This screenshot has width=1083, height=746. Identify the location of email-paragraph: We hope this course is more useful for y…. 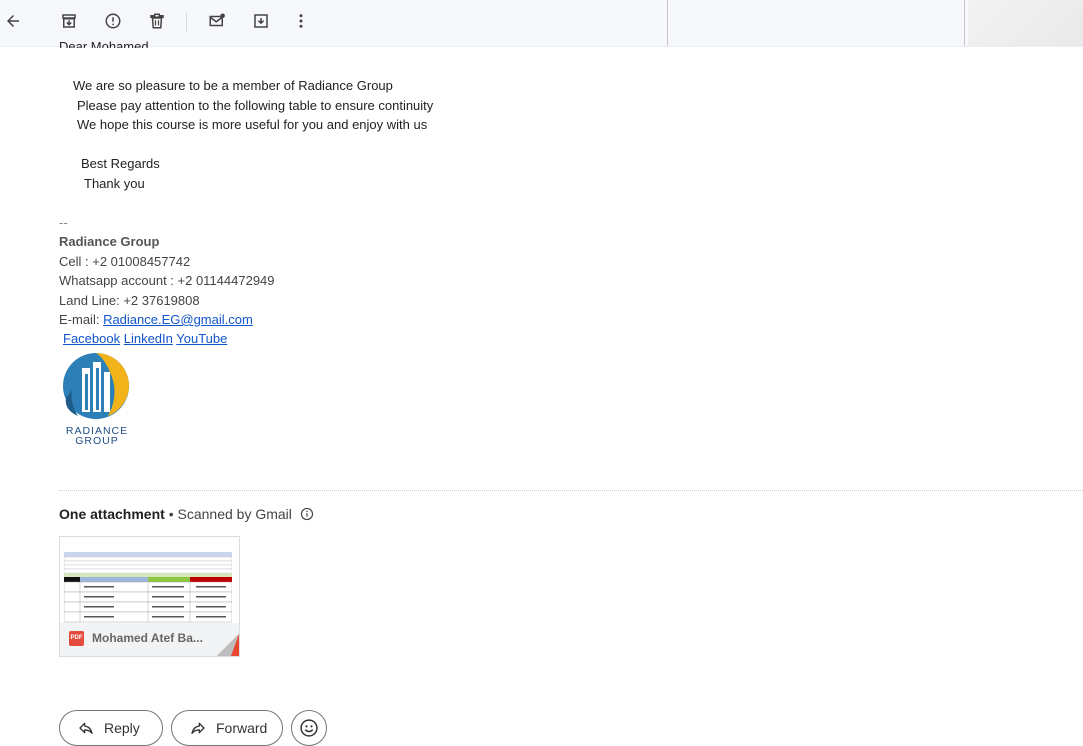
(252, 124).